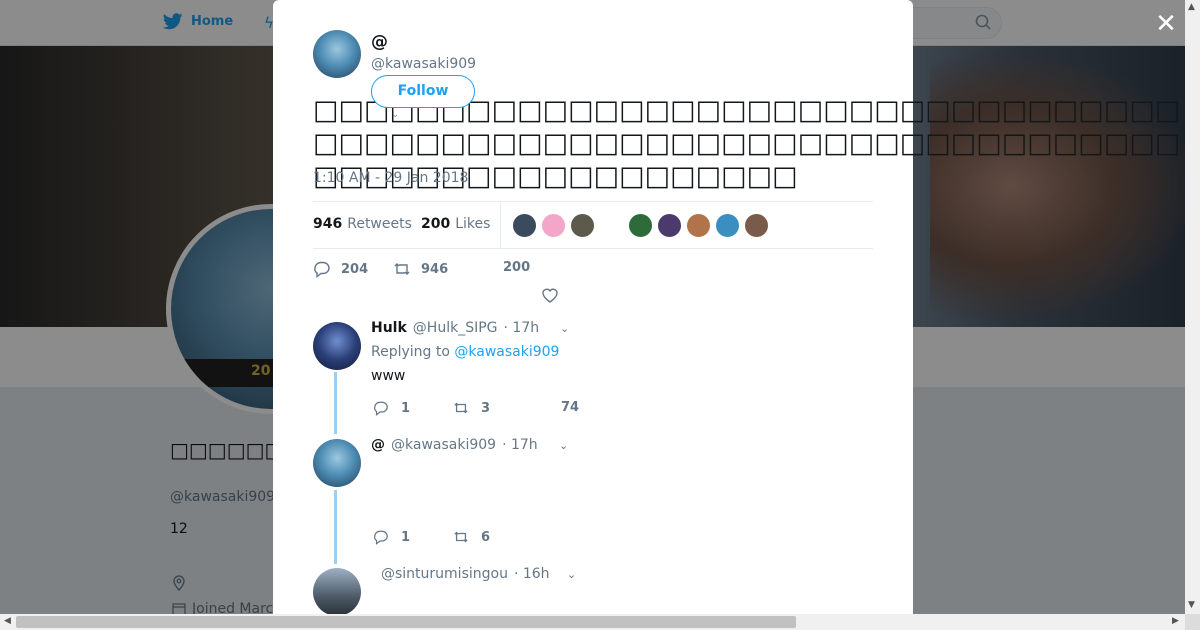 The width and height of the screenshot is (1200, 630). I want to click on retweet-action: 6, so click(471, 537).